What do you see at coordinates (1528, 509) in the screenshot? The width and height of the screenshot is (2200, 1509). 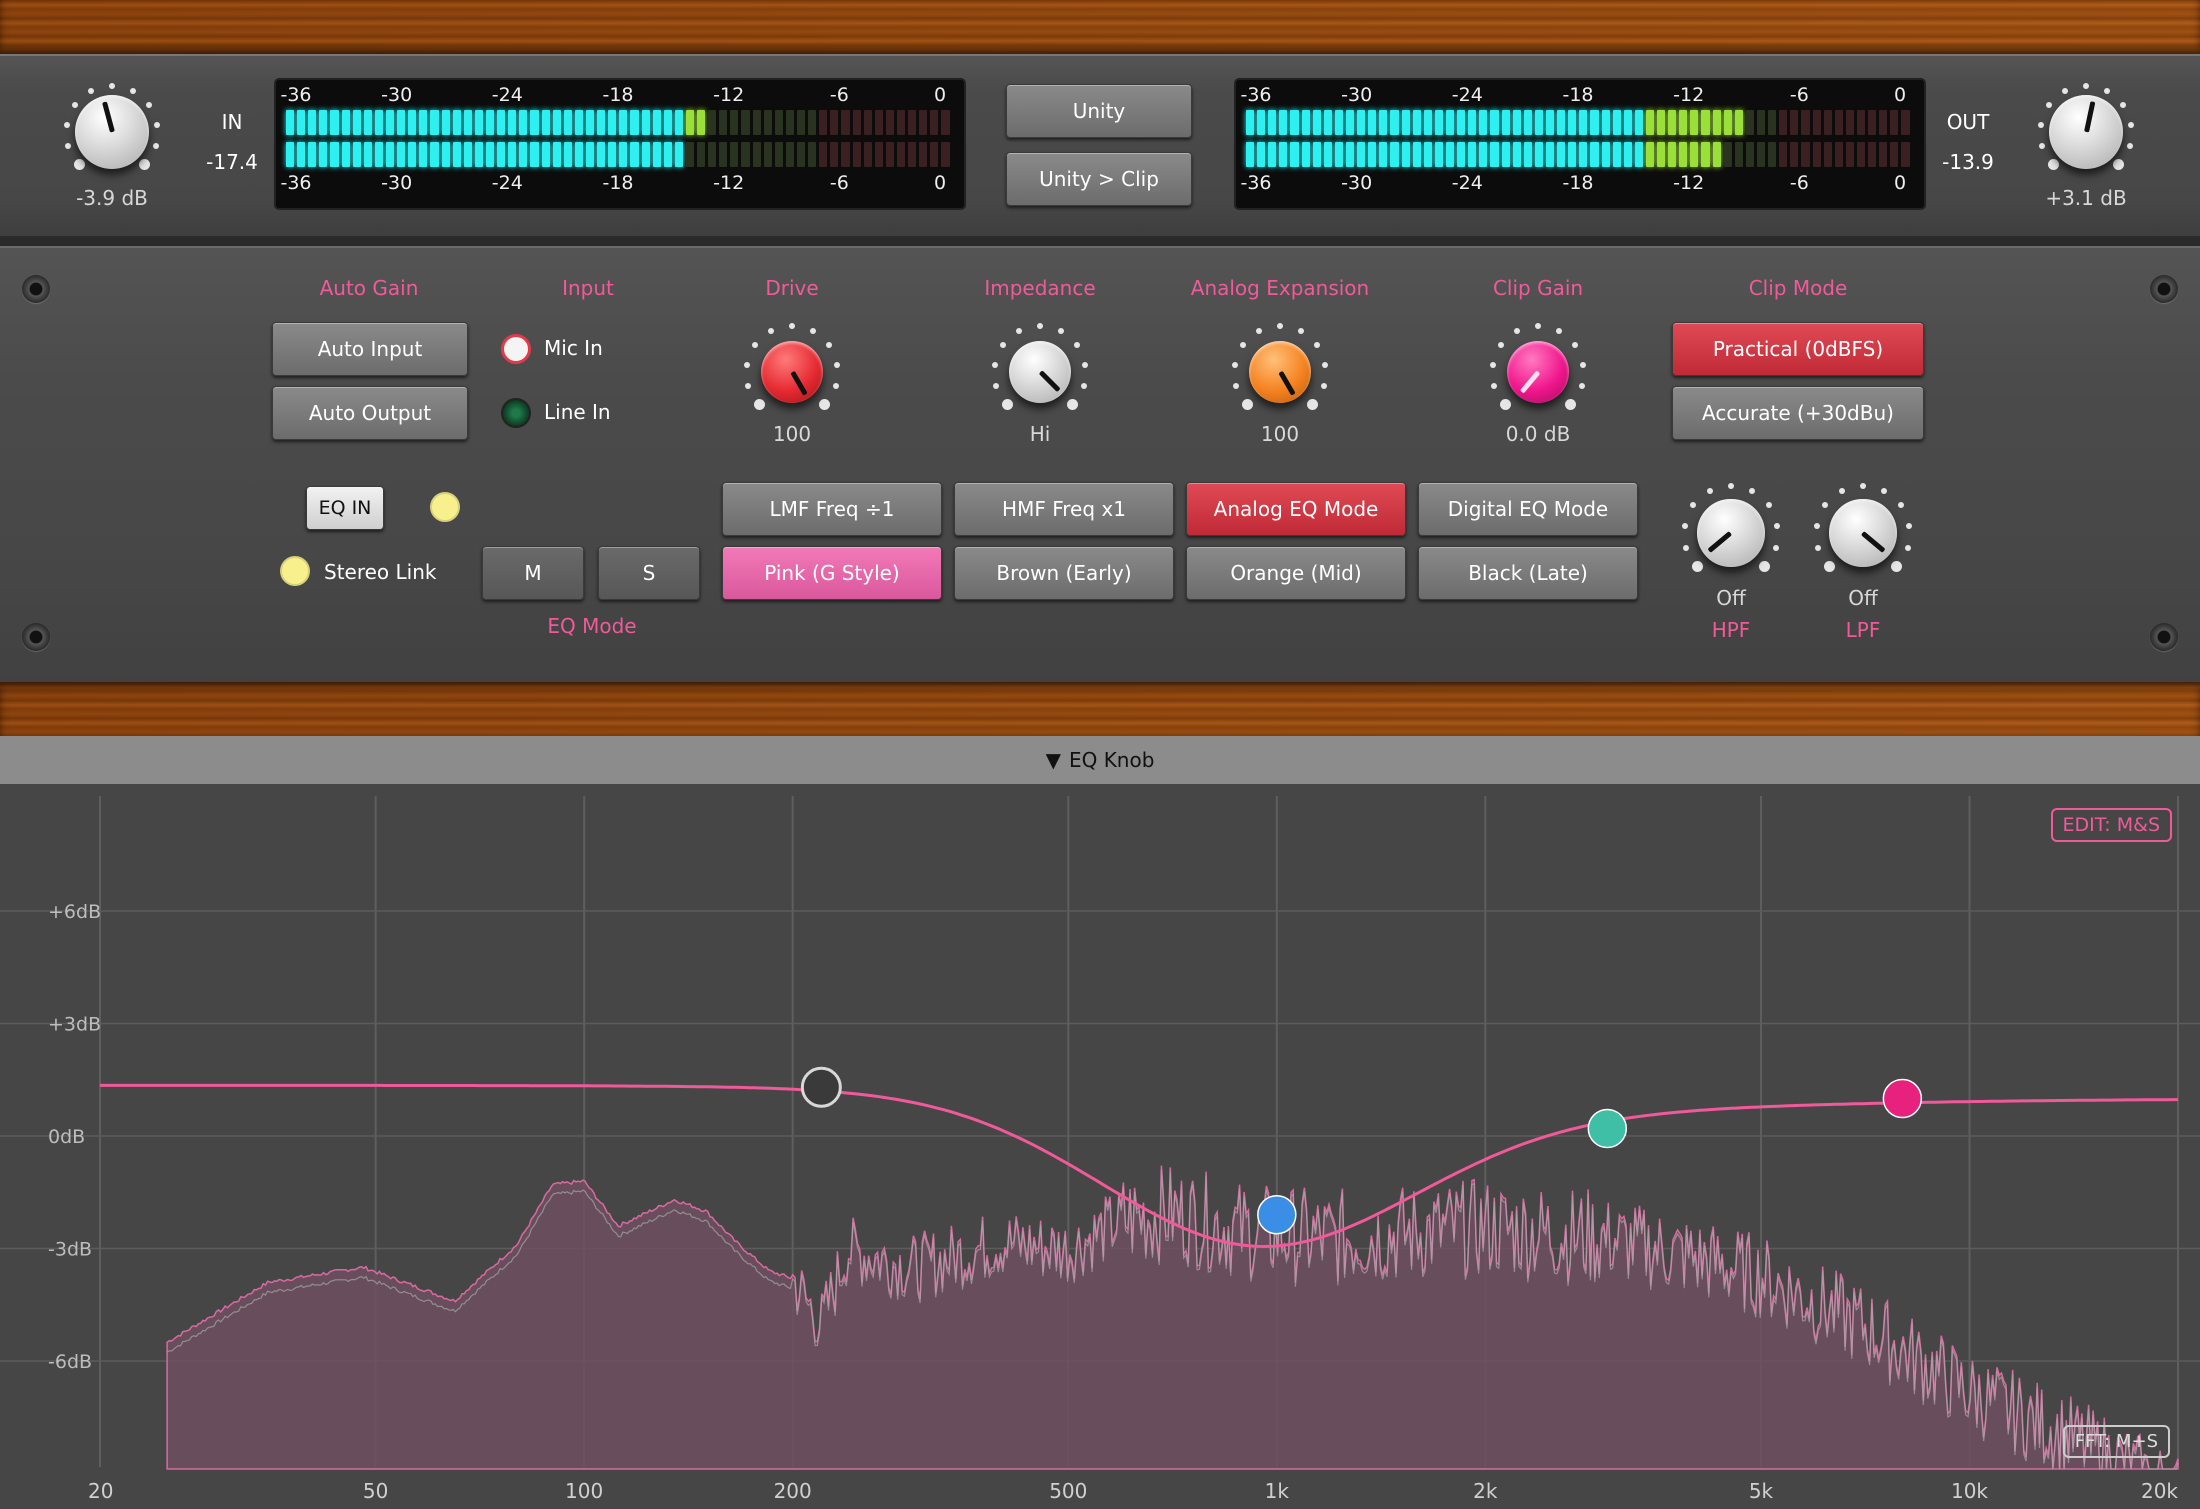 I see `digital-eq-mode-button: Digital EQ Mode` at bounding box center [1528, 509].